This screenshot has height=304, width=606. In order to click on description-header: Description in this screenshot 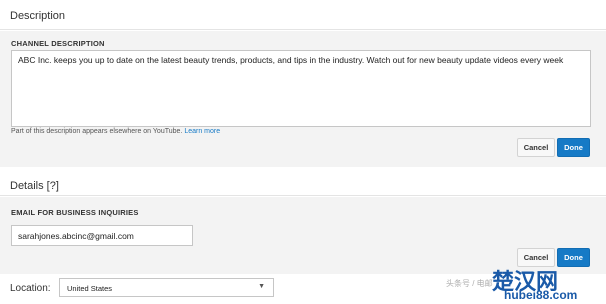, I will do `click(303, 15)`.